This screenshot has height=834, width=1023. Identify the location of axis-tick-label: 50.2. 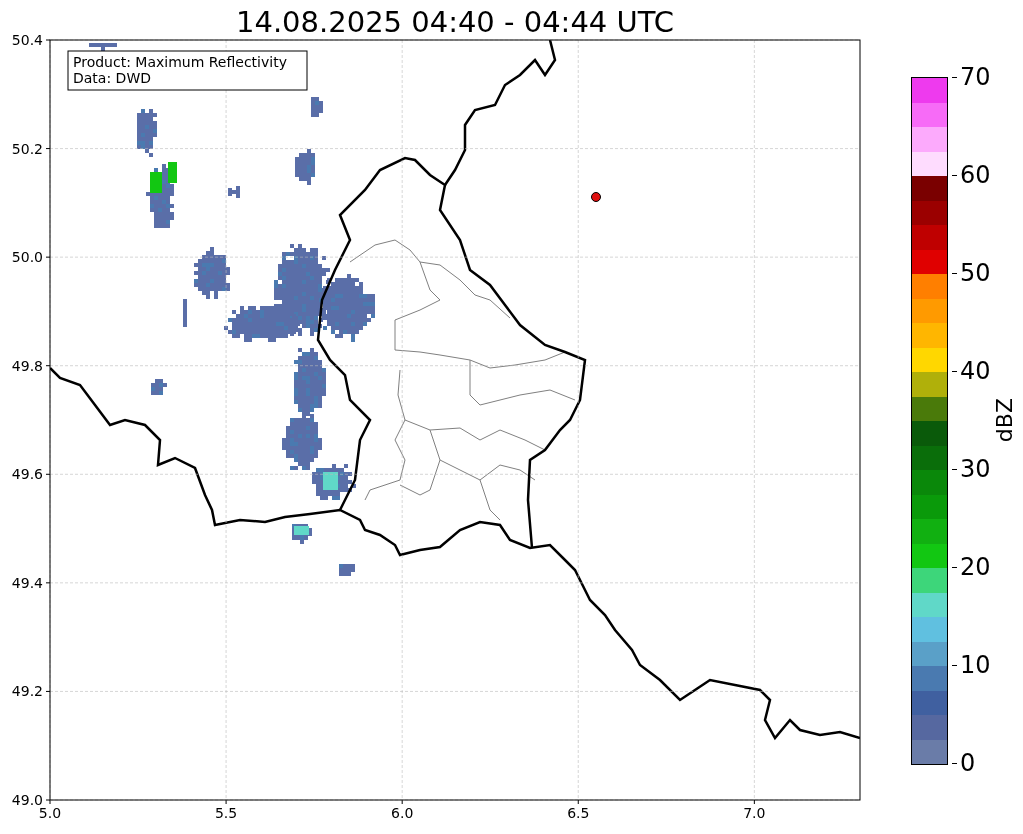
(27, 148).